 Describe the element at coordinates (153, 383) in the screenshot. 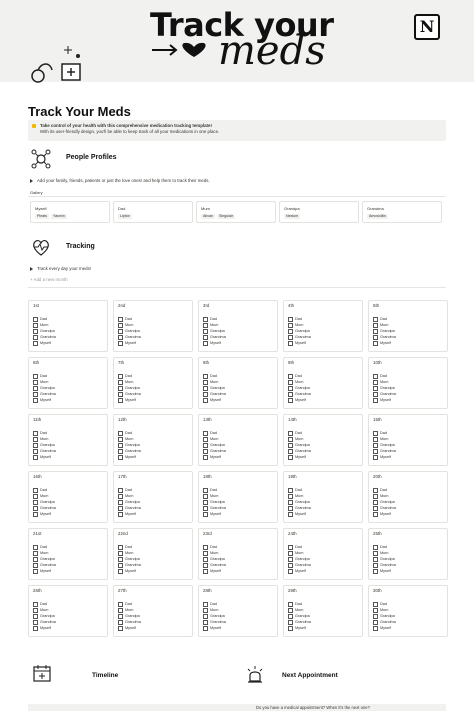

I see `day-card: 7th Dad Mum Grandpa Grandma Myself` at that location.